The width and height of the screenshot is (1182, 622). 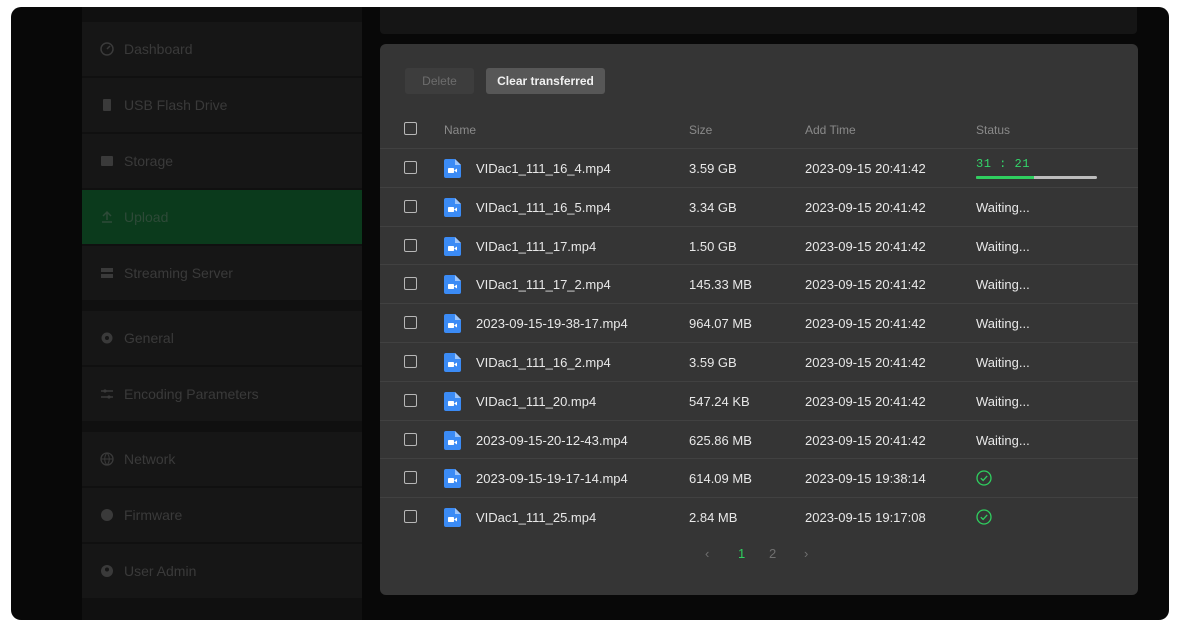 I want to click on file-size: 964.07 MB, so click(x=720, y=324).